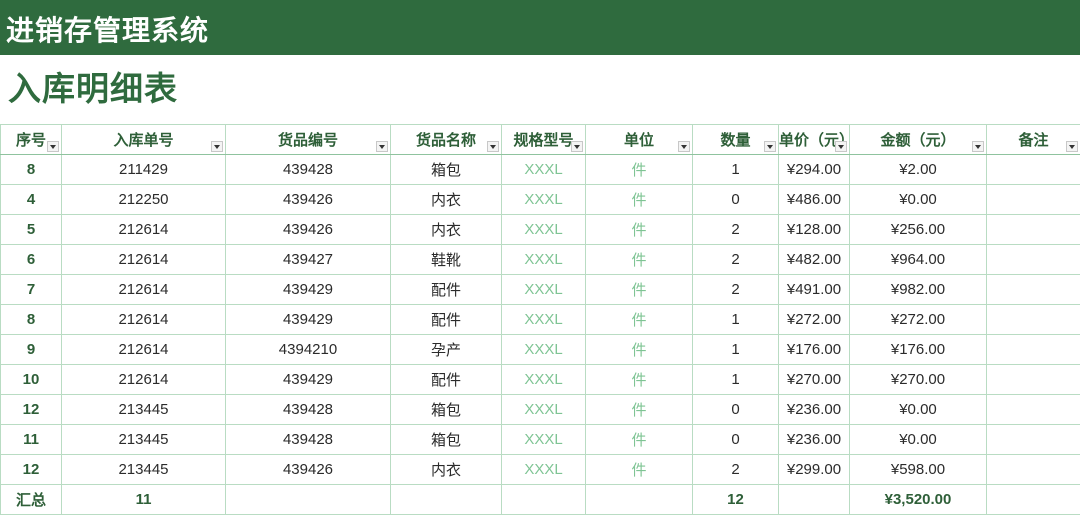 The height and width of the screenshot is (515, 1080). I want to click on cell-amount: ¥982.00, so click(918, 290).